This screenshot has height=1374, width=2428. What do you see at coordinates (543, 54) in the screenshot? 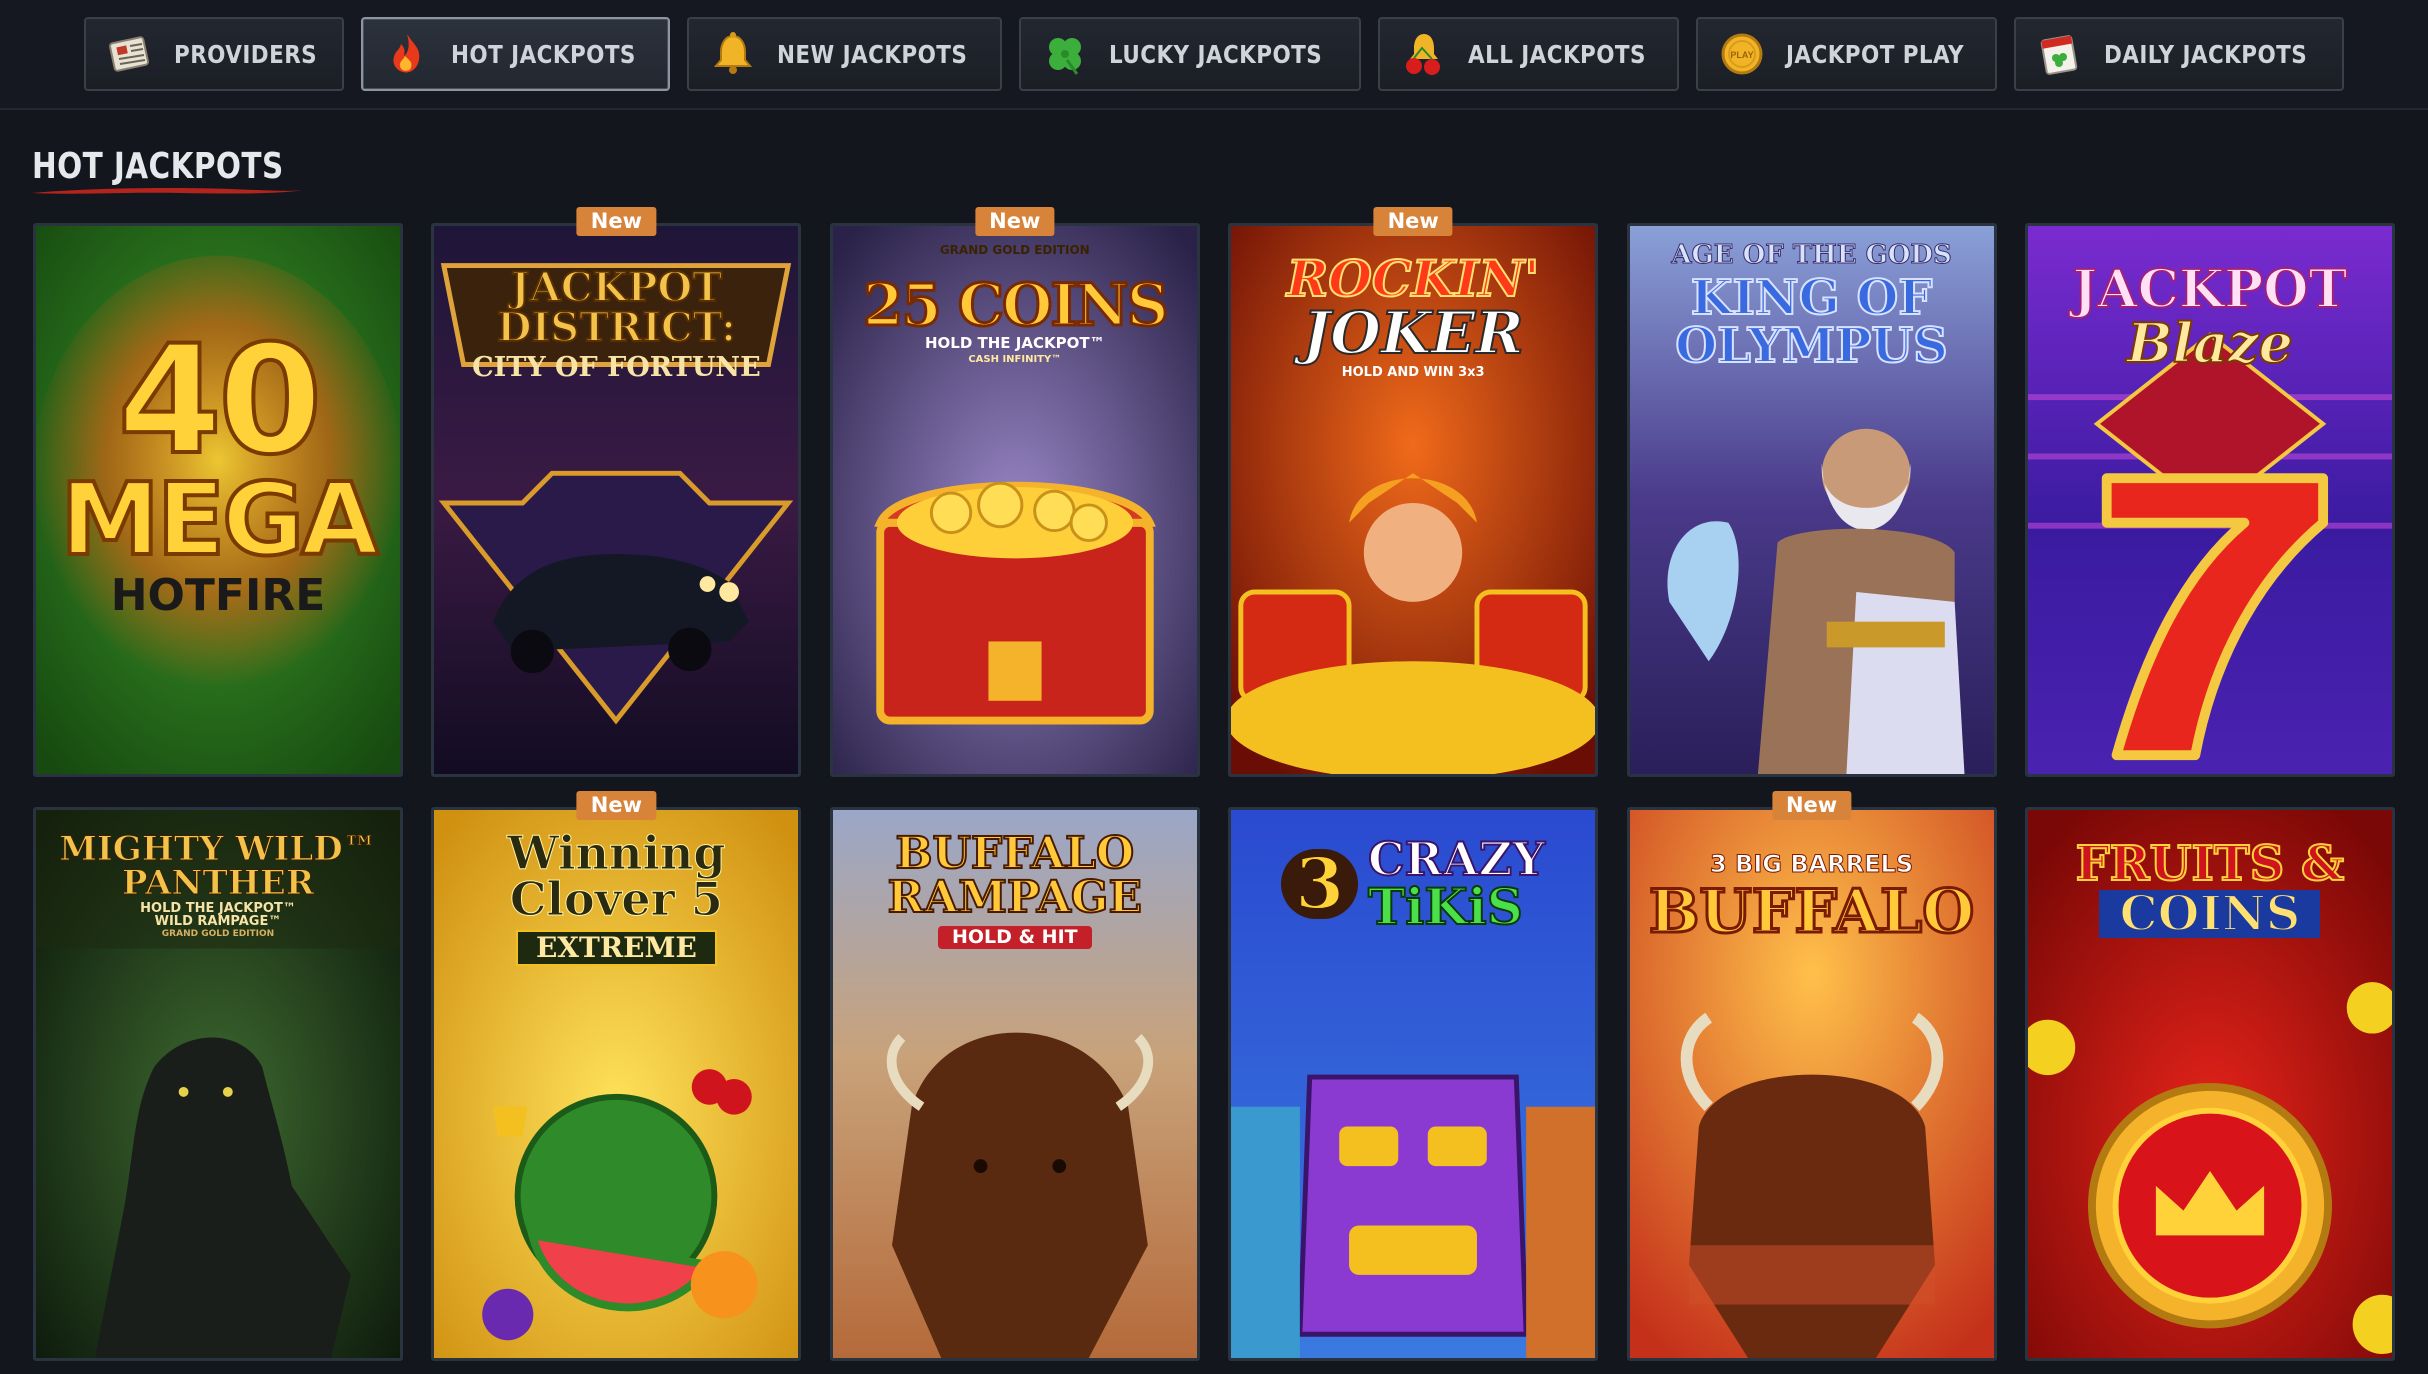
I see `tab-label: HOT JACKPOTS` at bounding box center [543, 54].